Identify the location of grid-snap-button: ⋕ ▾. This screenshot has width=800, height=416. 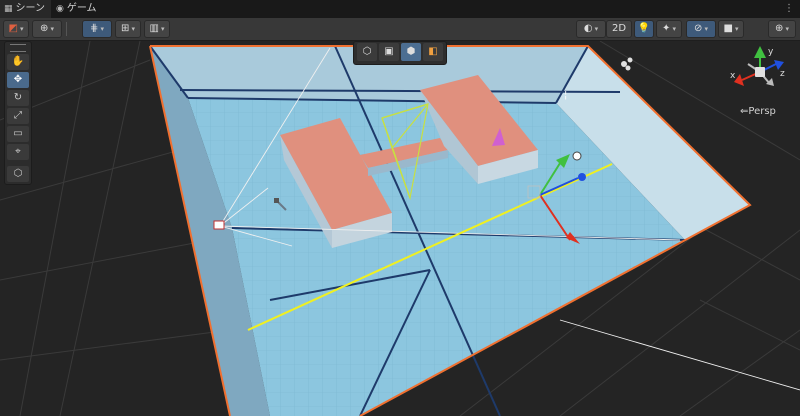
(97, 29).